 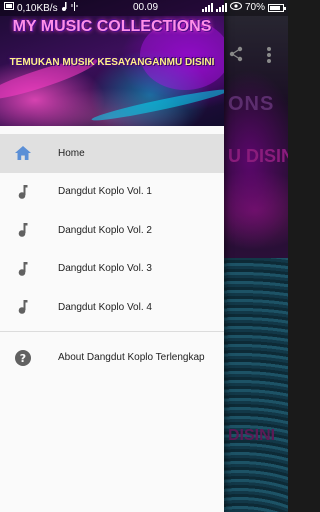 What do you see at coordinates (105, 307) in the screenshot?
I see `menu-item-label: Dangdut Koplo Vol. 4` at bounding box center [105, 307].